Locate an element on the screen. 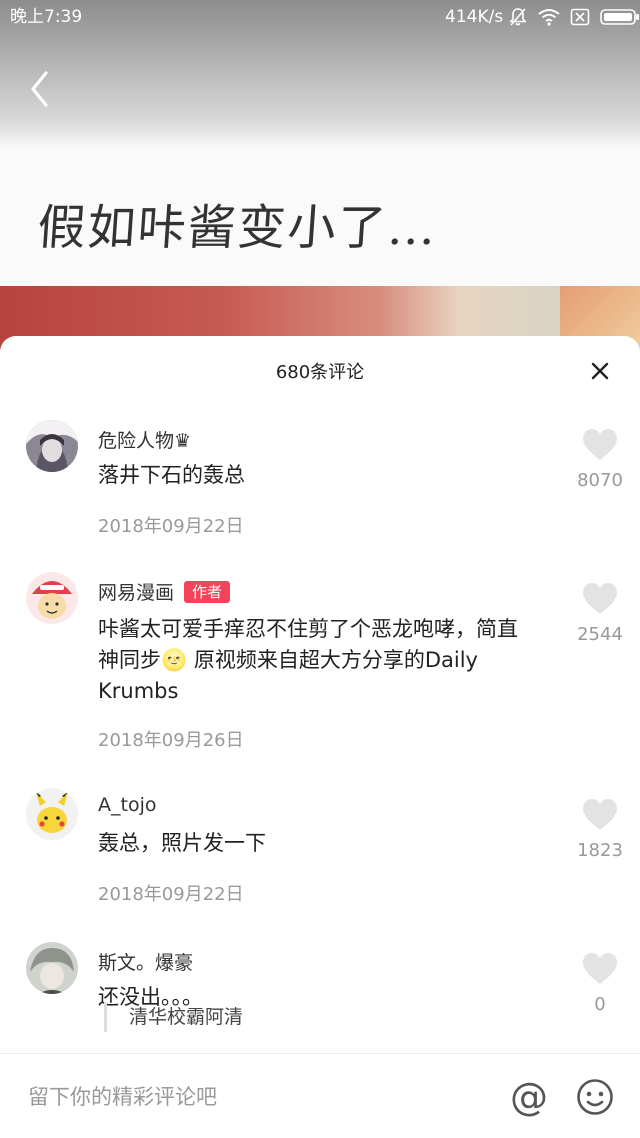  muted-bell-icon is located at coordinates (518, 17).